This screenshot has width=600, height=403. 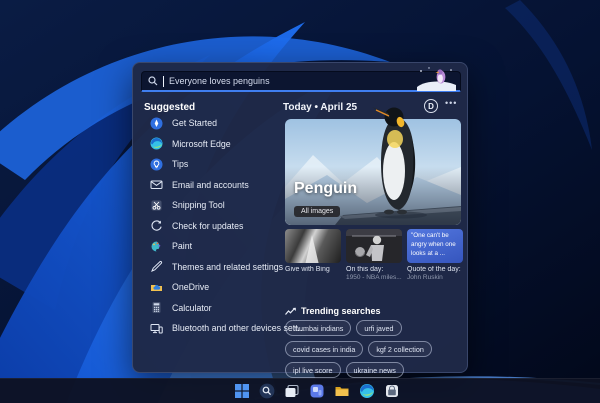 I want to click on trending-pill: ipl live score, so click(x=313, y=370).